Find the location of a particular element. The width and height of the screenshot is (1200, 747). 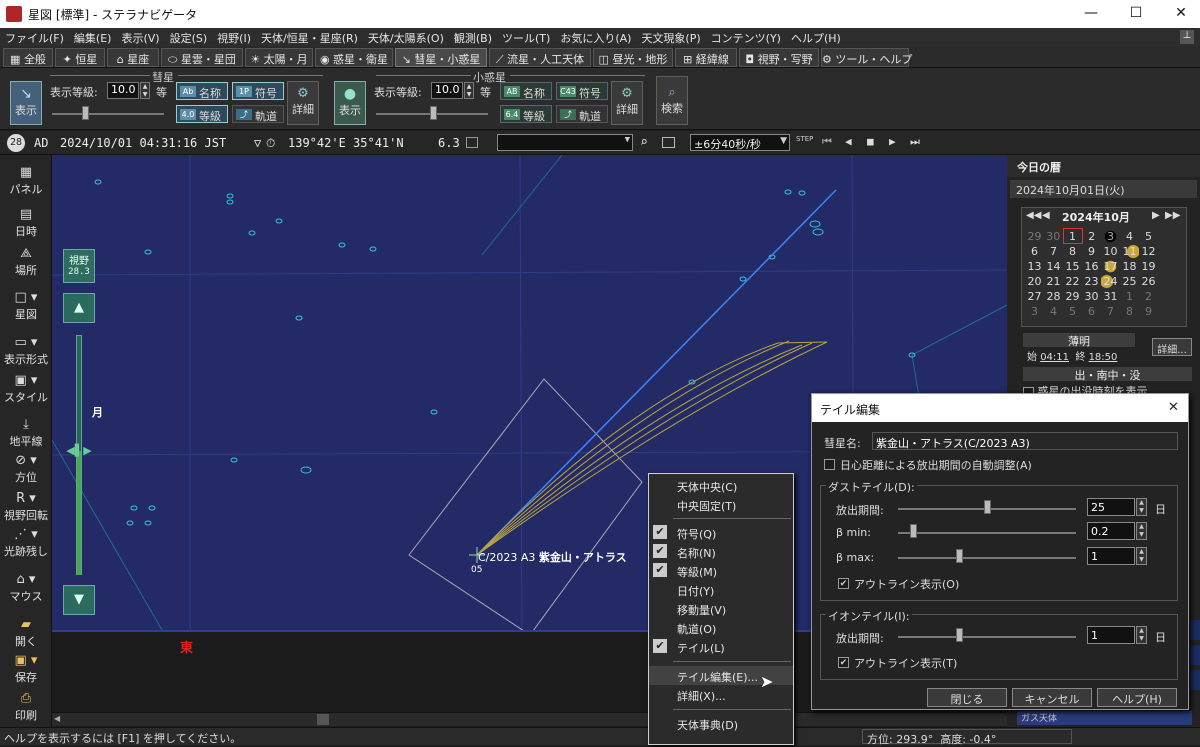

tab-general: ▦ 全般 is located at coordinates (28, 57).